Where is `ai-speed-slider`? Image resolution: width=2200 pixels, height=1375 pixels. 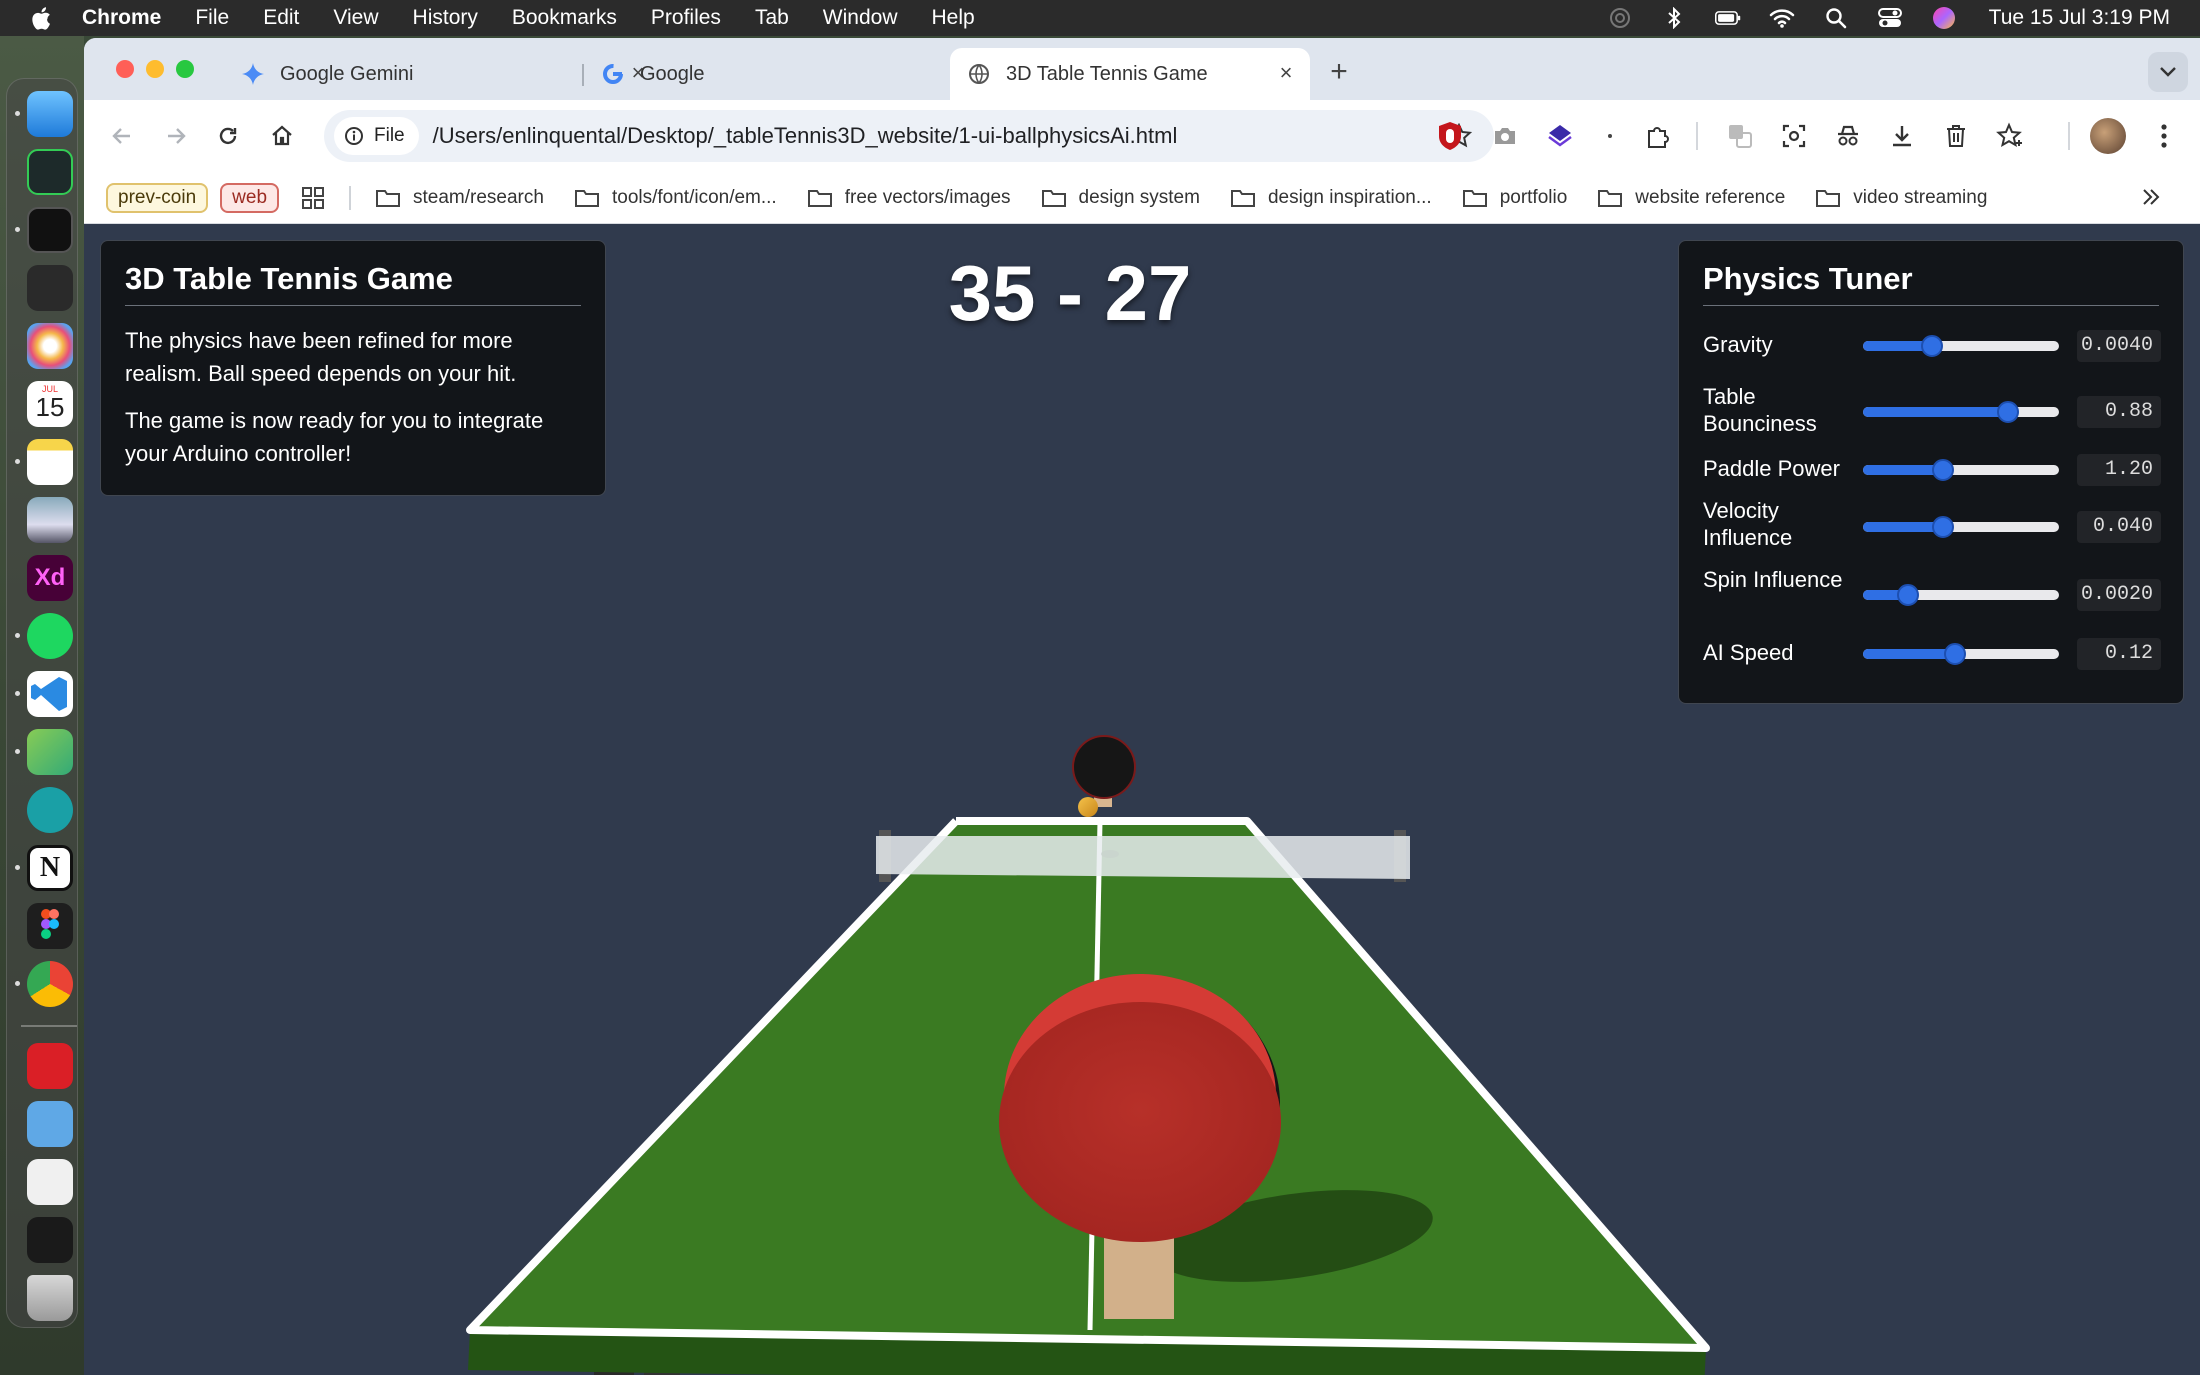
ai-speed-slider is located at coordinates (1961, 654).